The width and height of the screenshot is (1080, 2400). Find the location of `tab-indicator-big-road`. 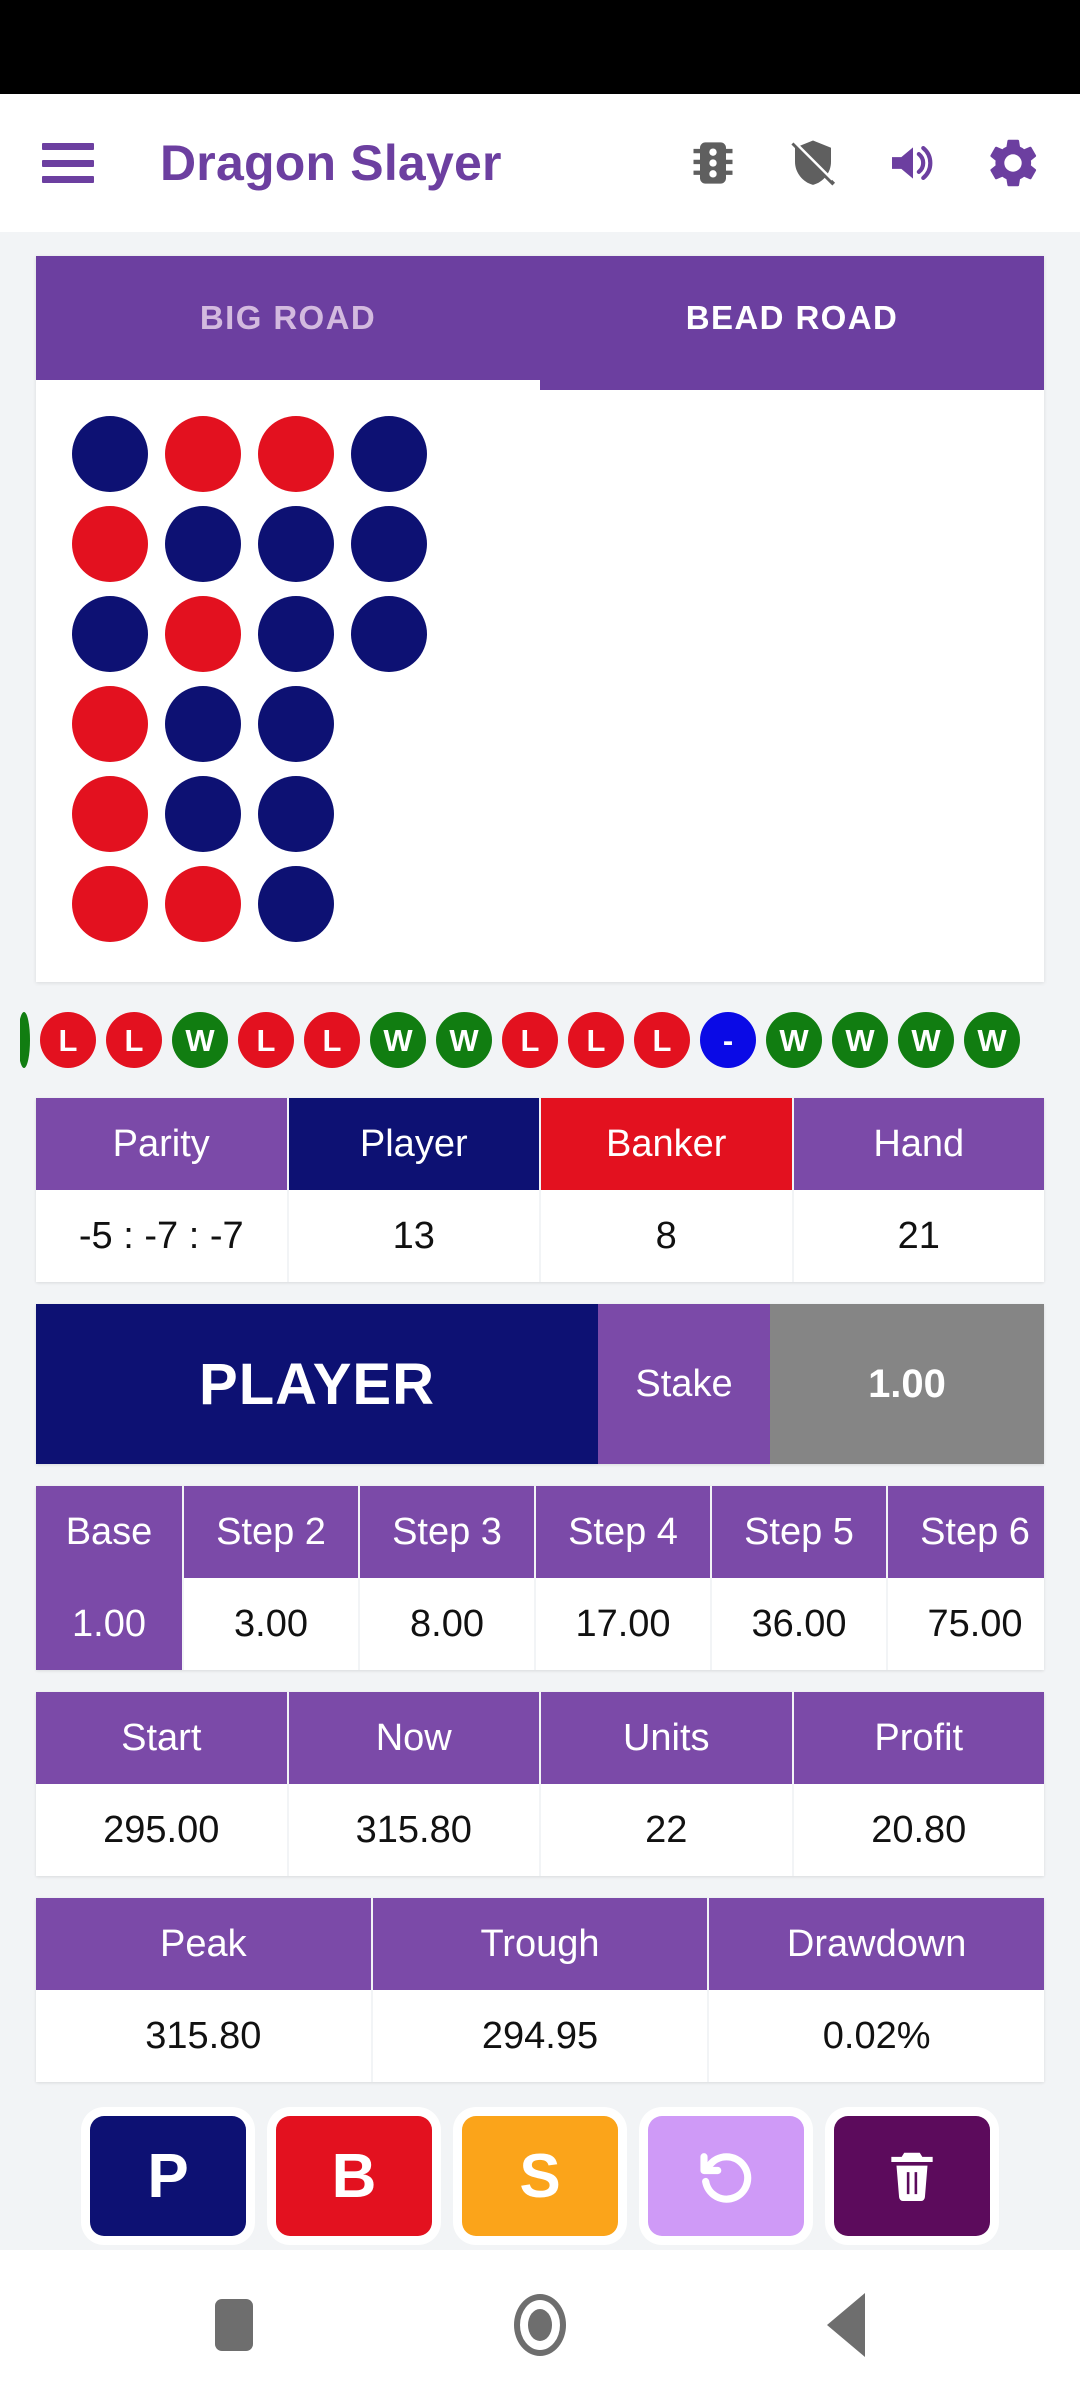

tab-indicator-big-road is located at coordinates (288, 385).